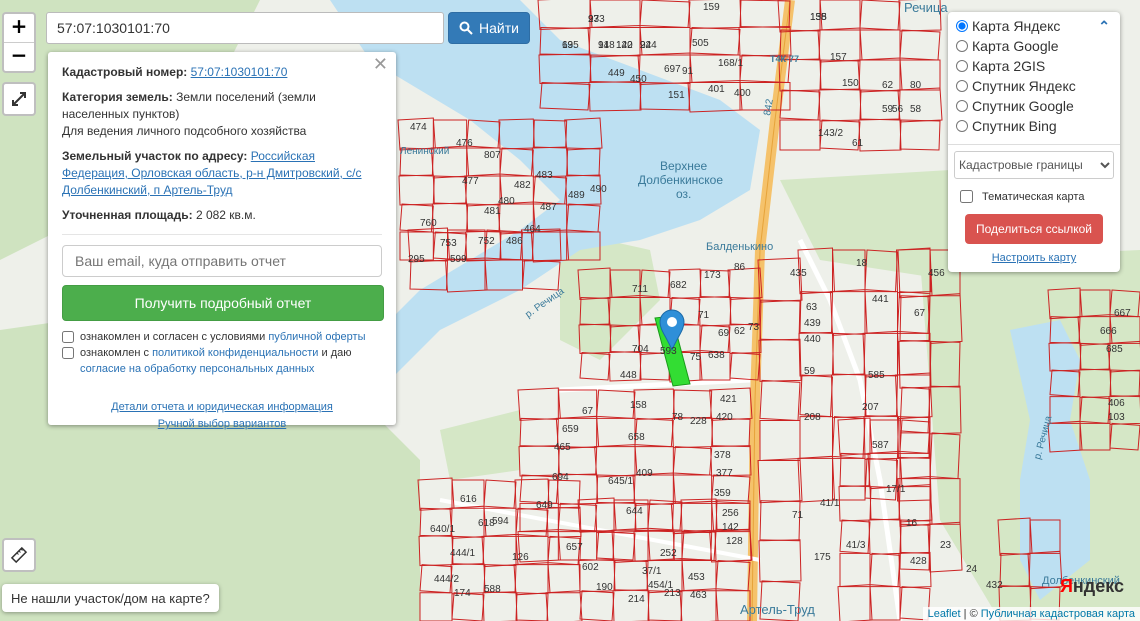 Image resolution: width=1140 pixels, height=621 pixels. Describe the element at coordinates (598, 189) in the screenshot. I see `parcel-number: 490` at that location.